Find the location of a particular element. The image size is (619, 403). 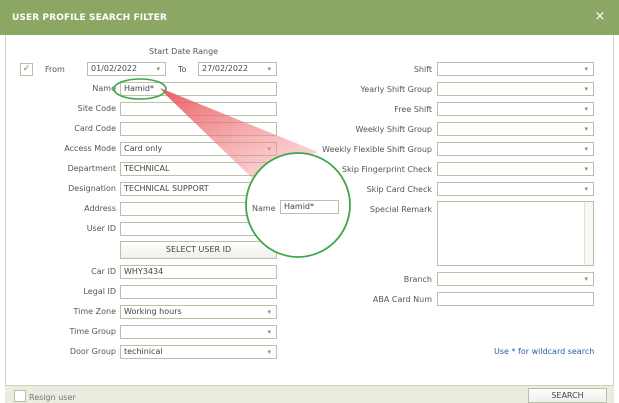

skip-card-check-select is located at coordinates (515, 189).